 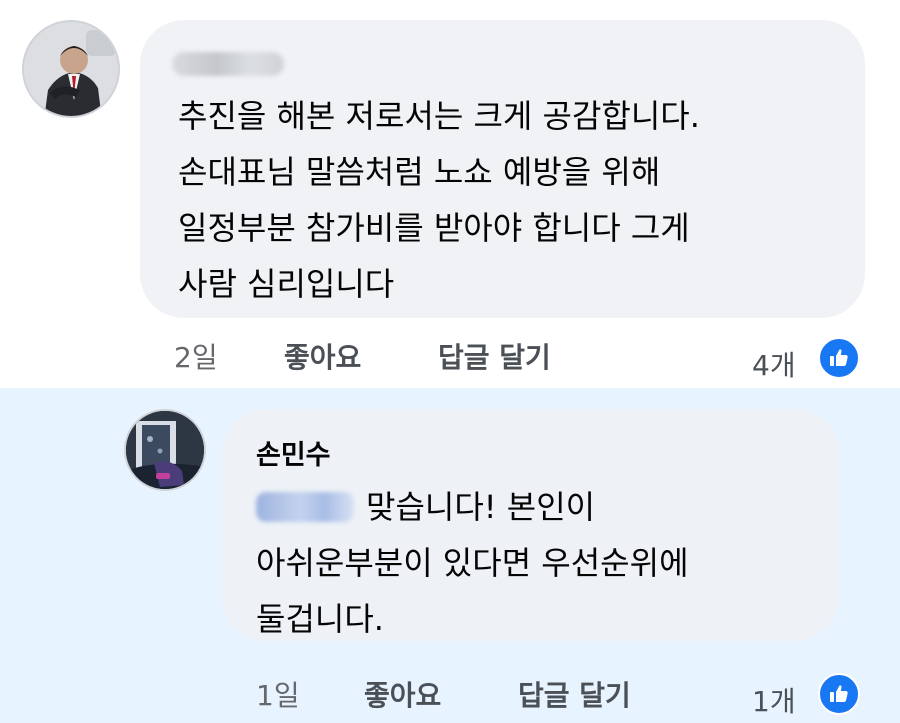 I want to click on comment-text: 맞습니다! 본인이 아쉬운부분이 있다면 우선순위에 둘겁니다., so click(x=541, y=563).